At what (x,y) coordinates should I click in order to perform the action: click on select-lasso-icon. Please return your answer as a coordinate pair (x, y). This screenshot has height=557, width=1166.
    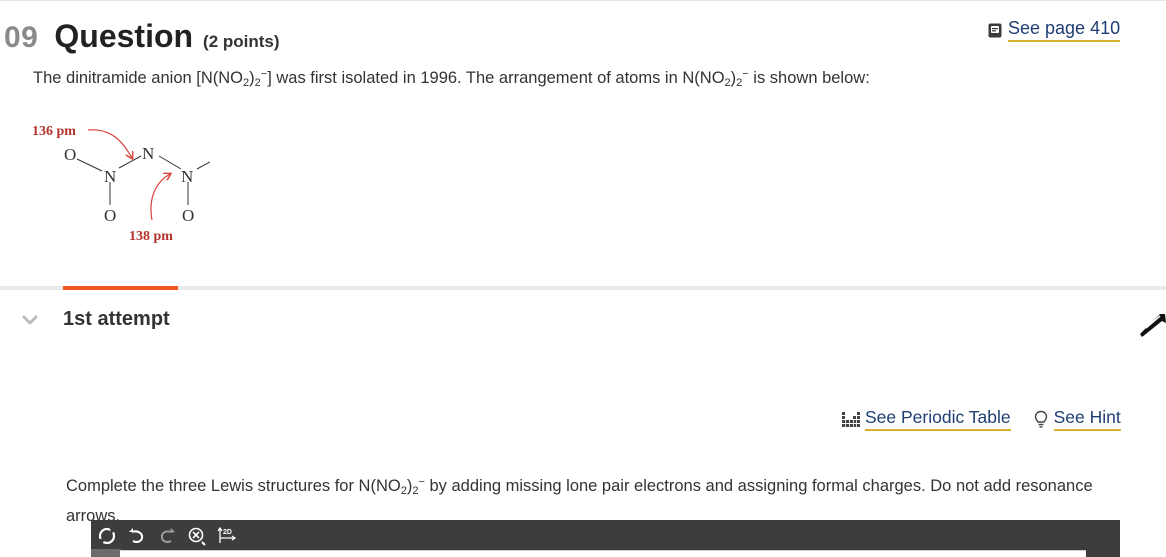
    Looking at the image, I should click on (107, 536).